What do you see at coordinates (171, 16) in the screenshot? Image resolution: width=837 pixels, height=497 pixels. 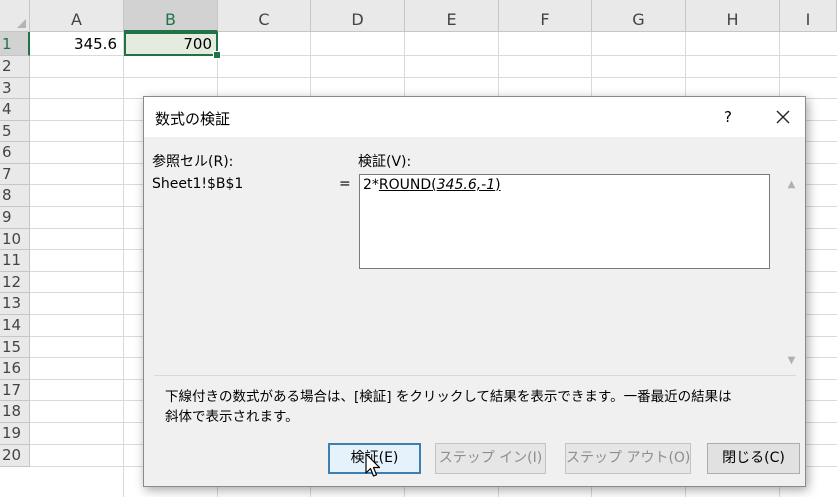 I see `column-header-b: B` at bounding box center [171, 16].